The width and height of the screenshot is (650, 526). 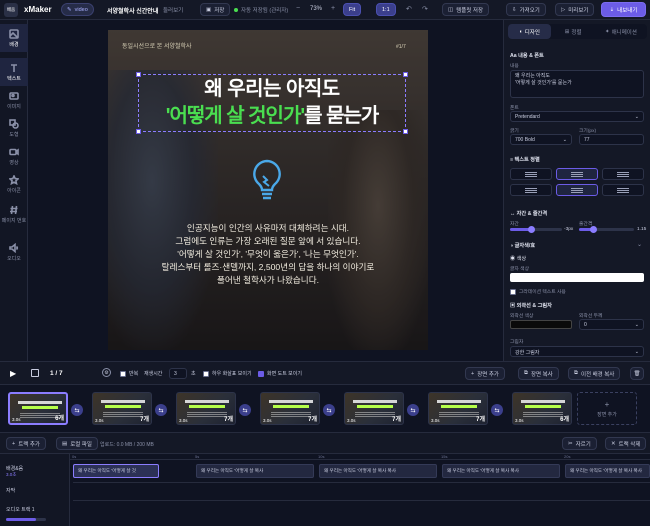 I want to click on sidebar-item-image: 이미지, so click(x=14, y=100).